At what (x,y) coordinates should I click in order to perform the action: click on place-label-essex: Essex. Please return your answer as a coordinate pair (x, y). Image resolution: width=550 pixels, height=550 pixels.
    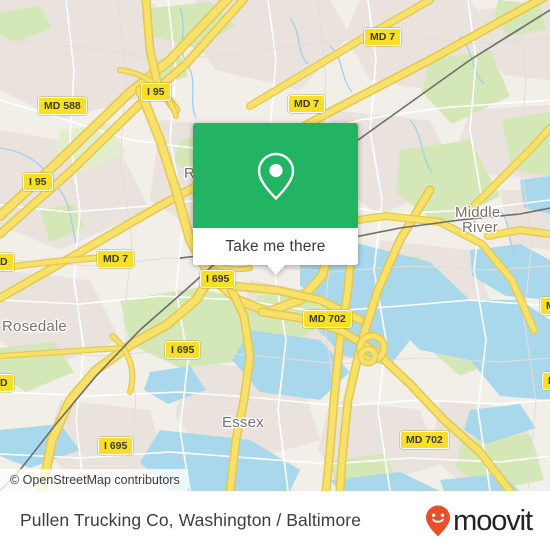
    Looking at the image, I should click on (243, 422).